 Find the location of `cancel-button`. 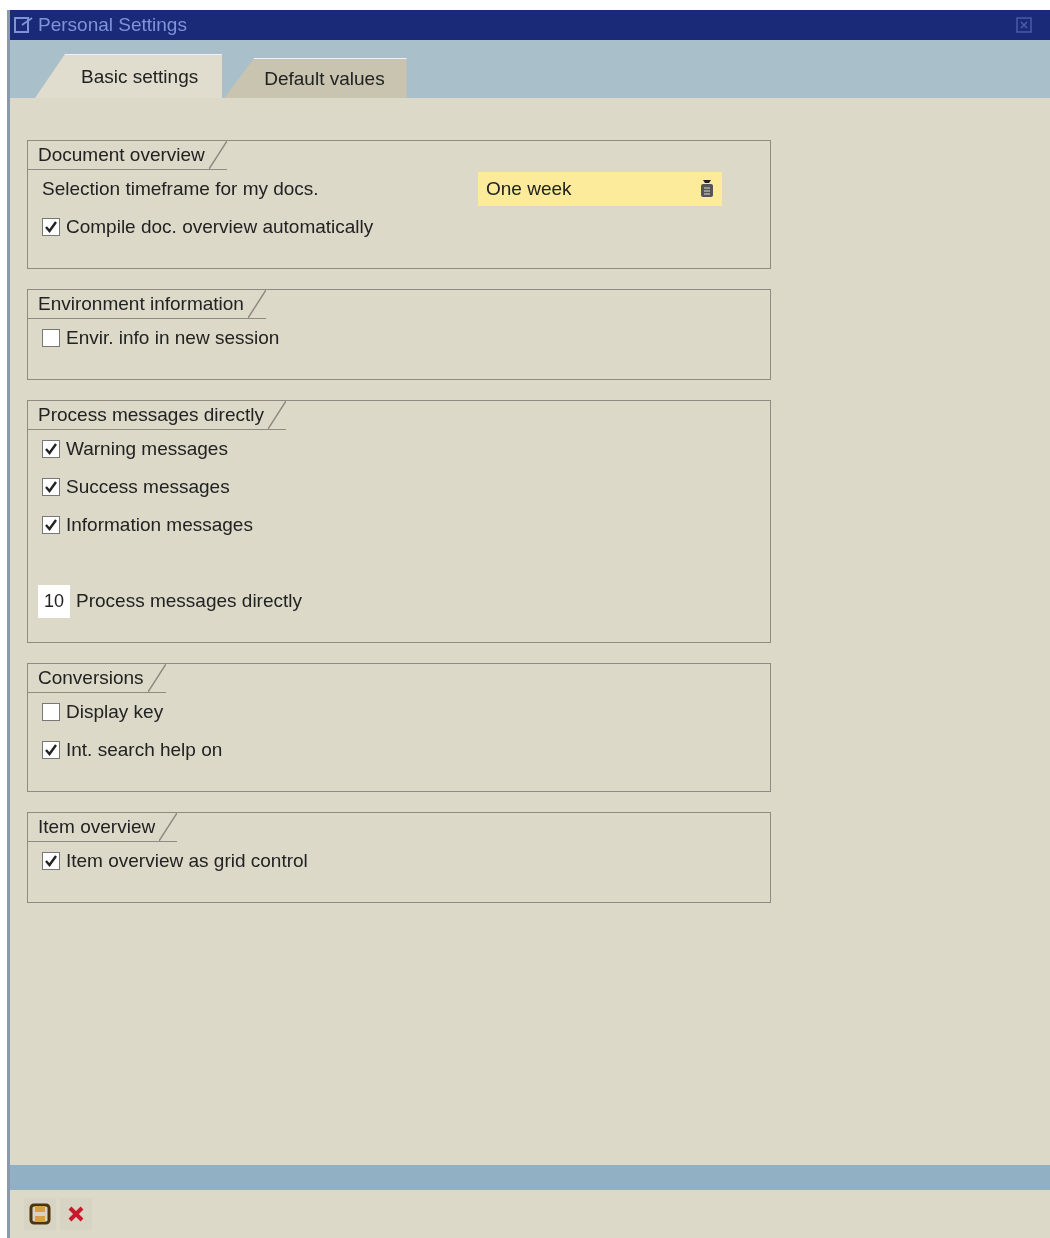

cancel-button is located at coordinates (76, 1214).